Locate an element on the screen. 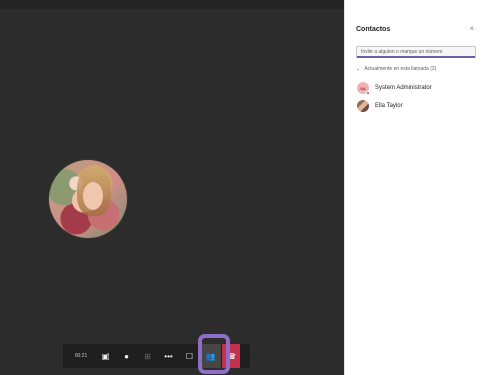  participant-name: Ella Taylor is located at coordinates (389, 106).